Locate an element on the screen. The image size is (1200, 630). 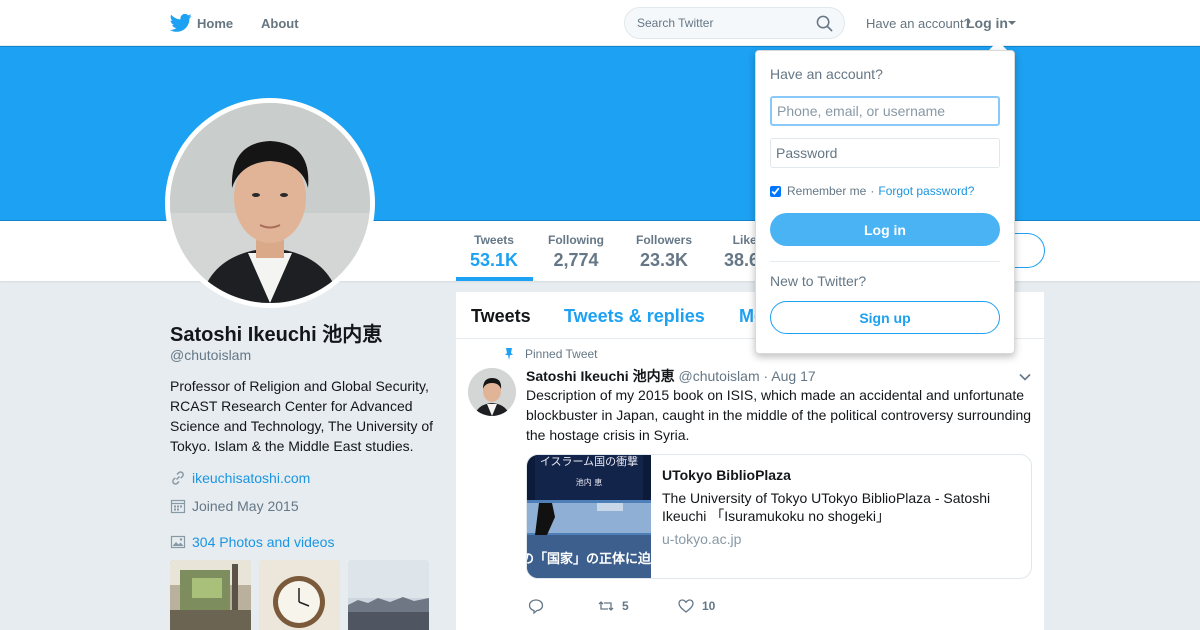
twitter-bird-icon is located at coordinates (181, 23).